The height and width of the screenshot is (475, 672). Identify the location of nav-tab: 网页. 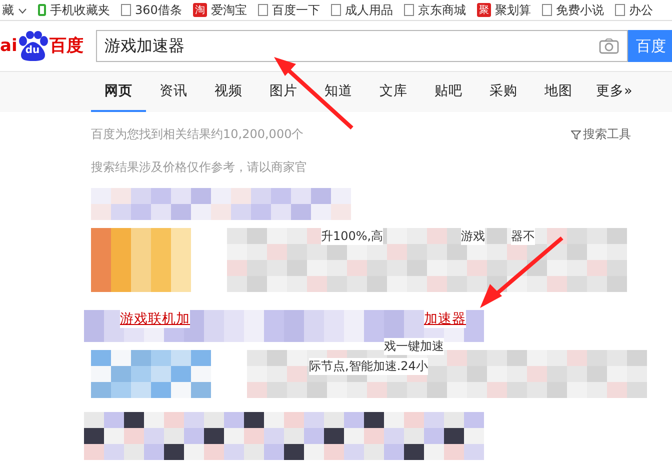
(118, 92).